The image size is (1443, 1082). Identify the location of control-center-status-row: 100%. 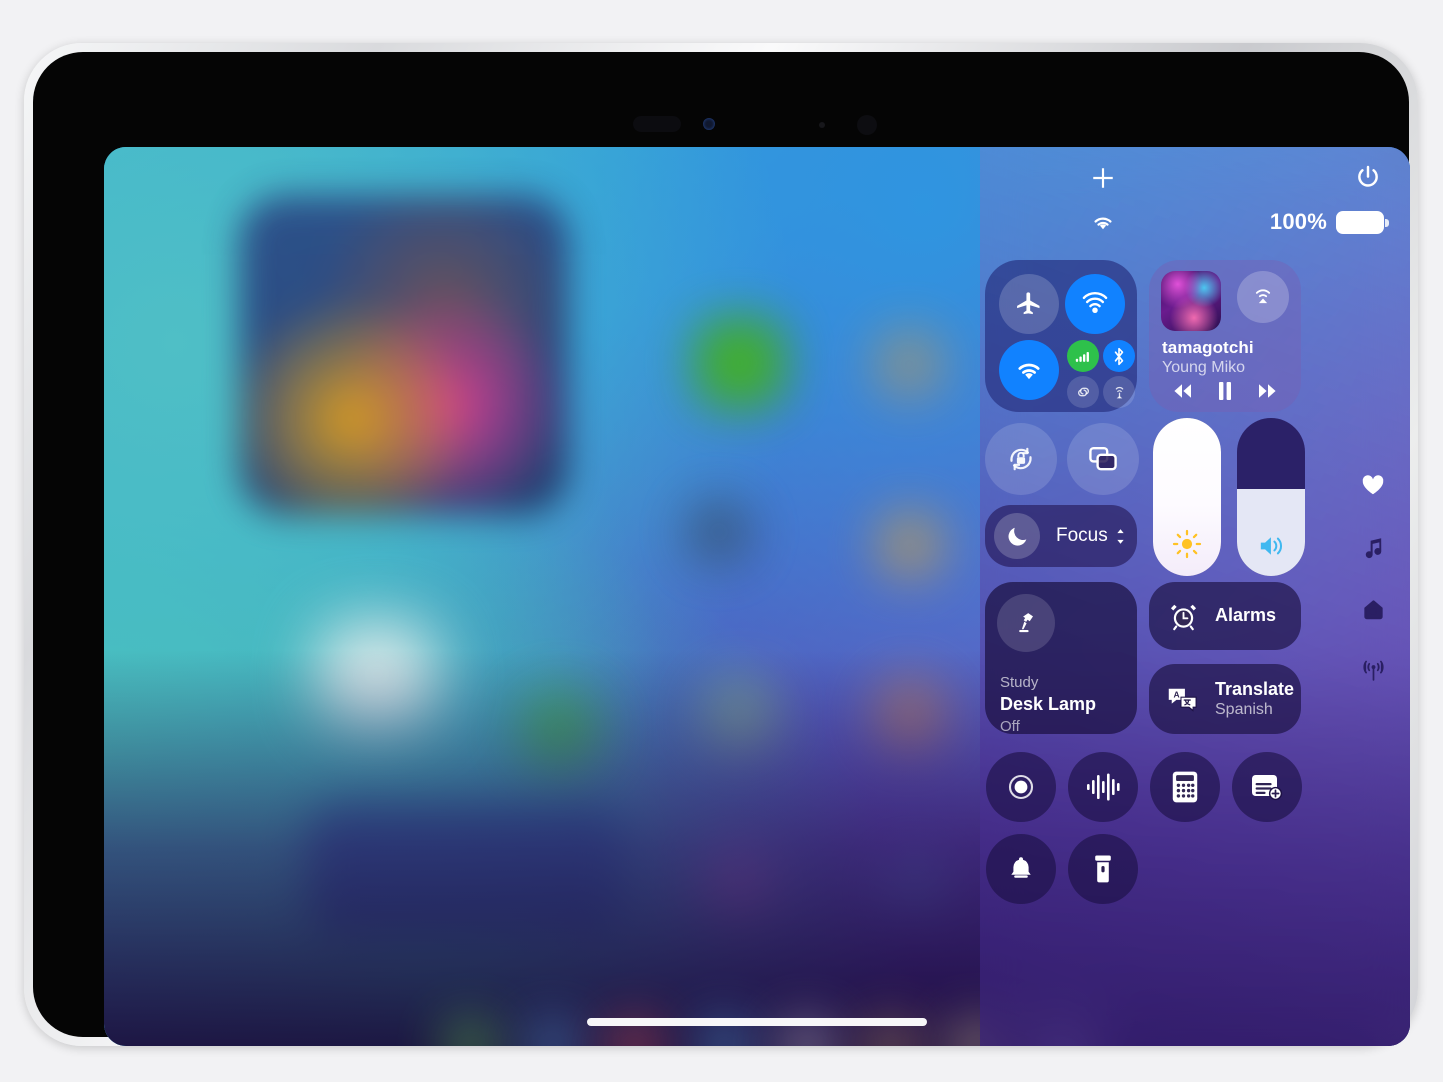
(1195, 212).